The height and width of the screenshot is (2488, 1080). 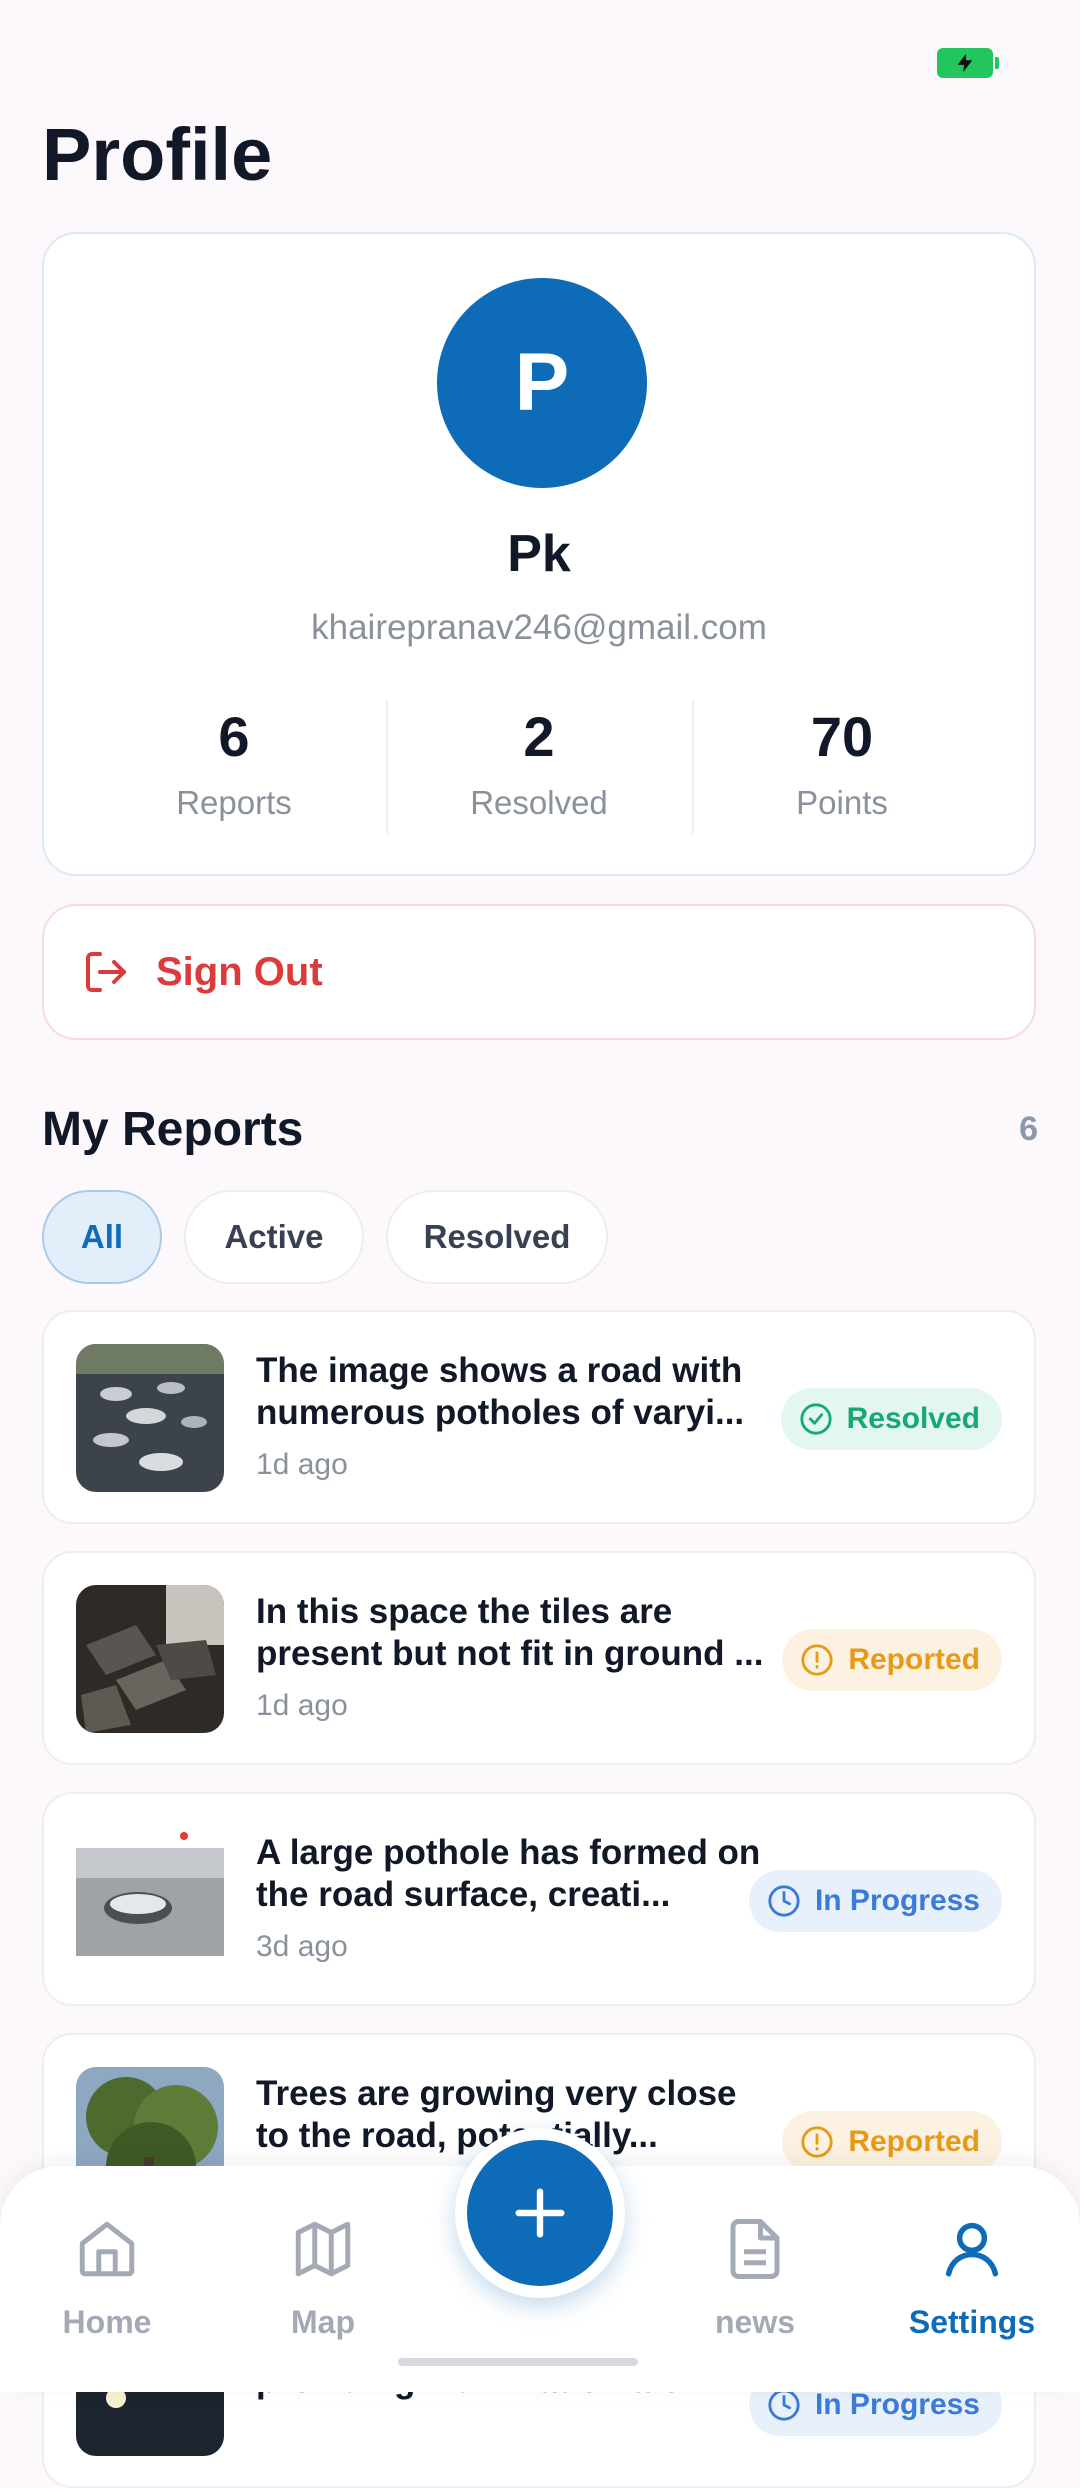 I want to click on add-report-button, so click(x=540, y=2213).